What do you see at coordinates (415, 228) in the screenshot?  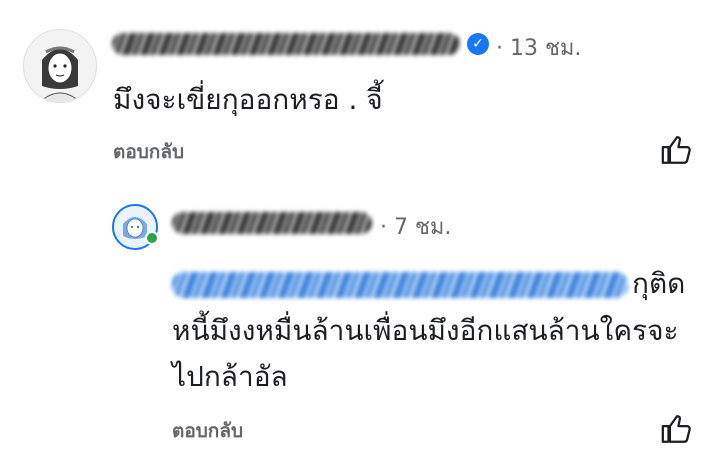 I see `comment-timestamp: · 7 ชม.` at bounding box center [415, 228].